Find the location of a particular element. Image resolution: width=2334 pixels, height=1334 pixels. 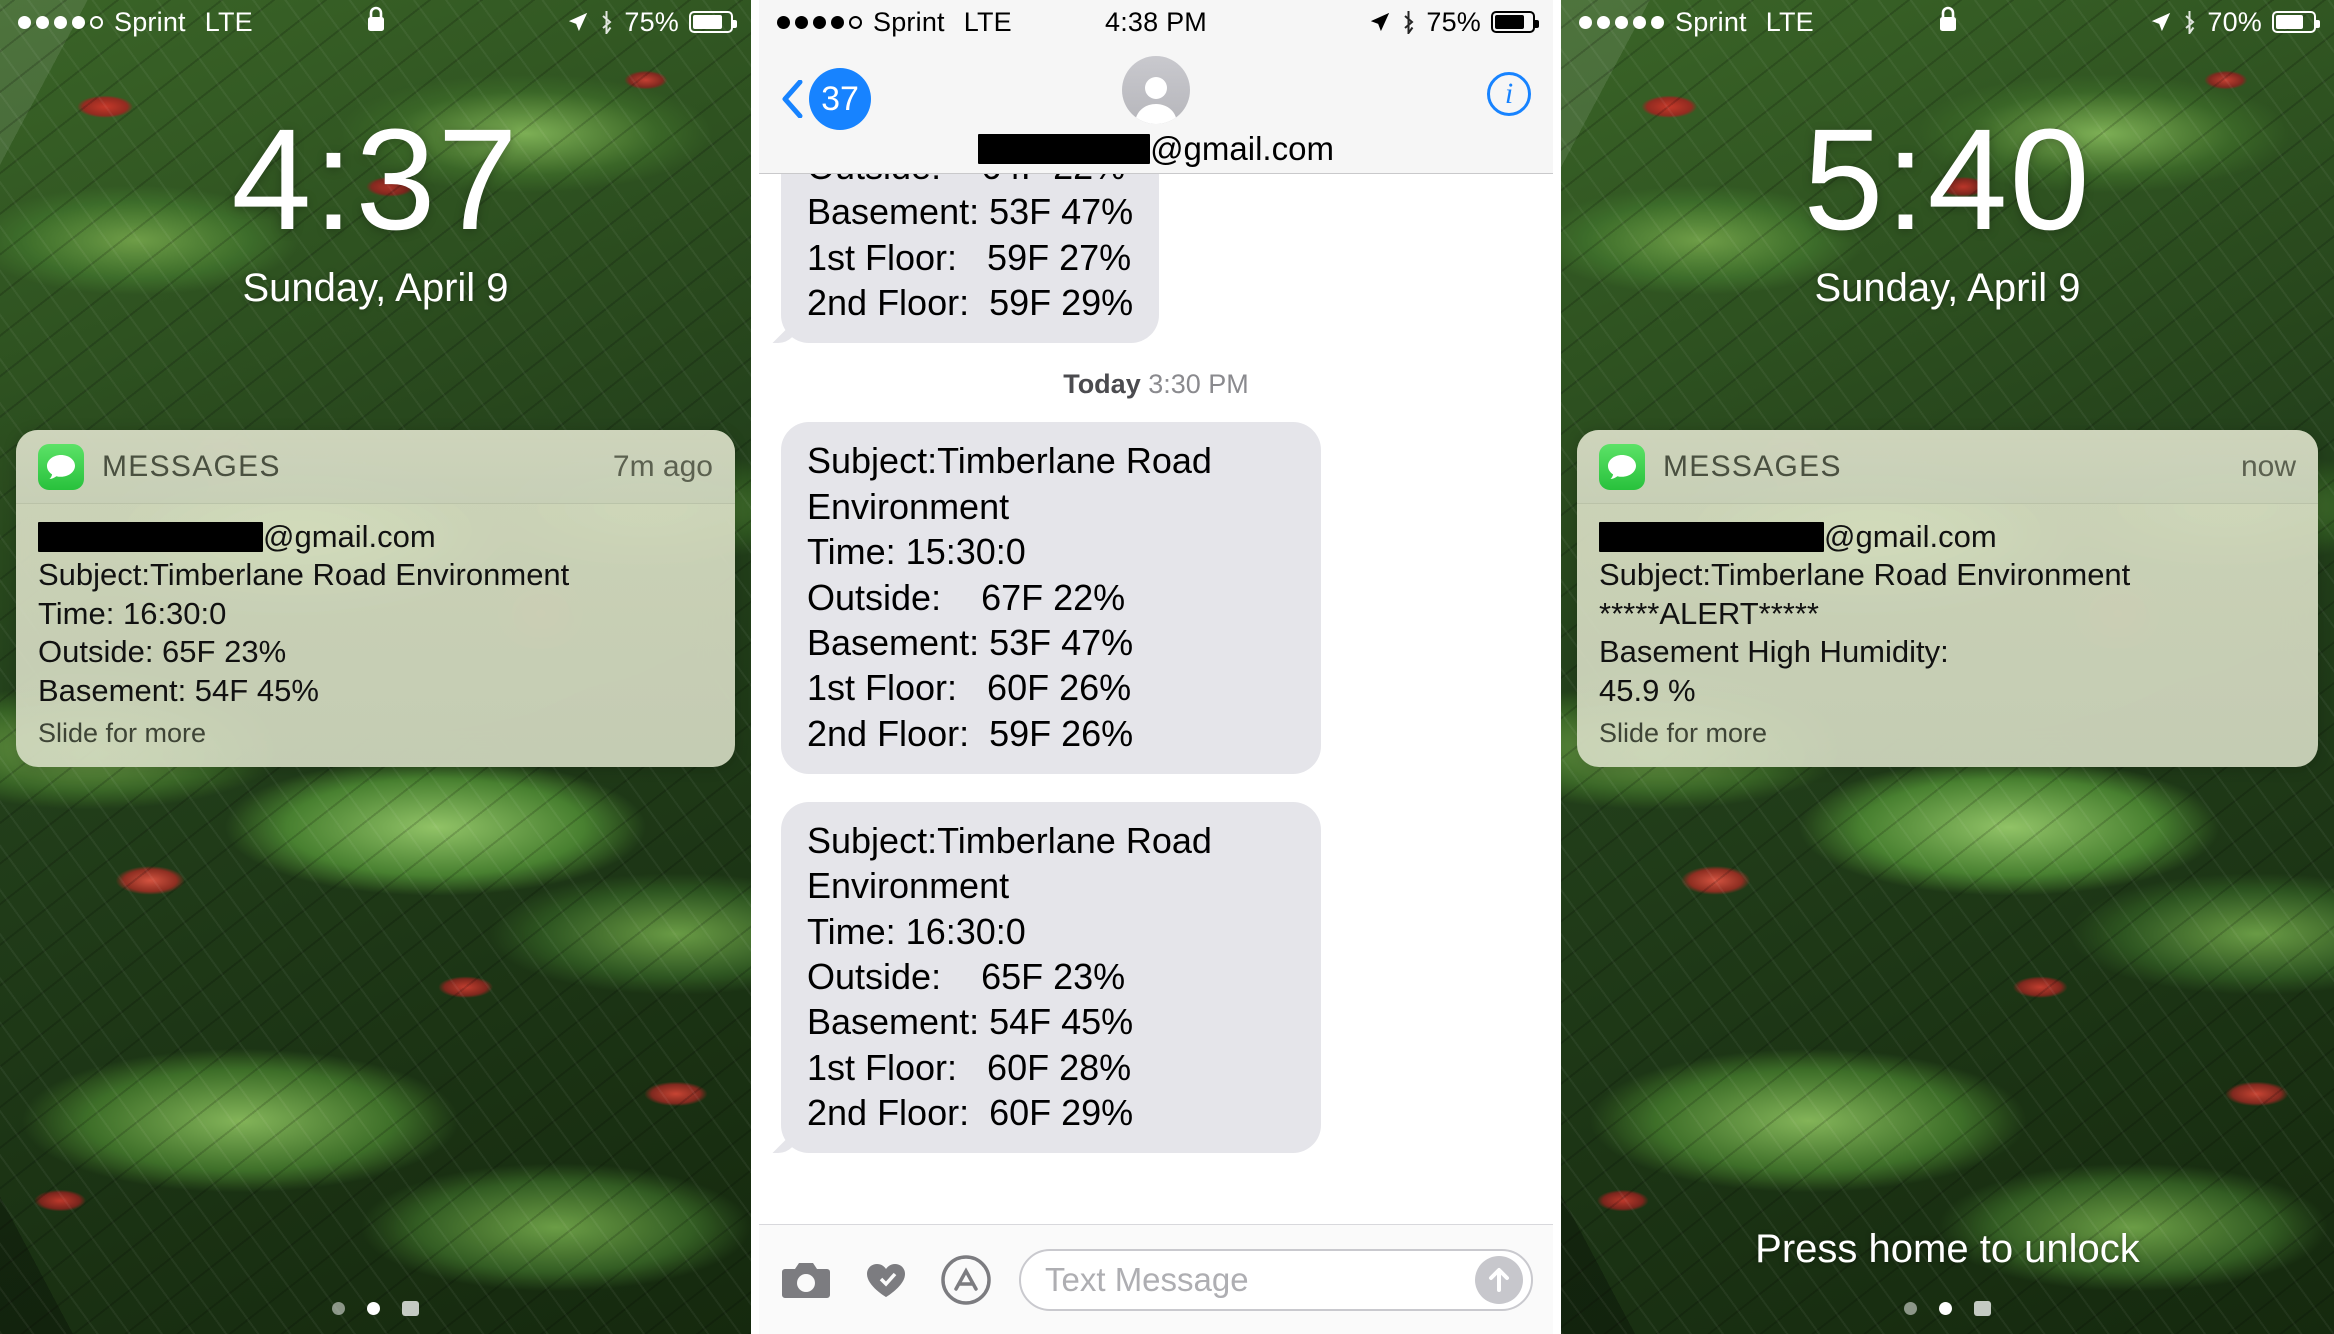

notification-line-1: Subject:Timberlane Road Environment is located at coordinates (304, 575).